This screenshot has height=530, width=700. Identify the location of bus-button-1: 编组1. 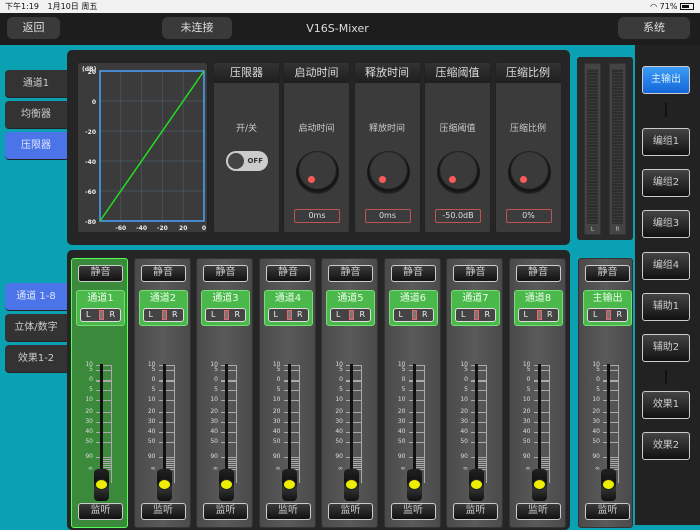
(666, 142).